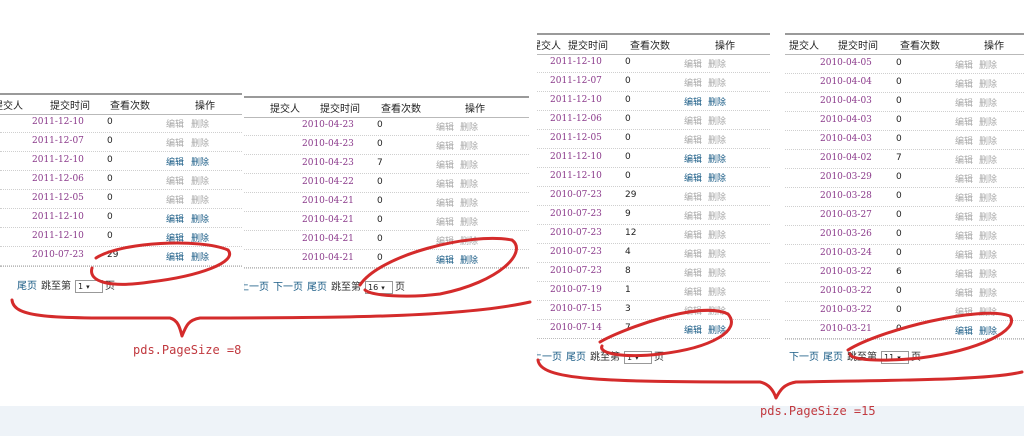 The image size is (1024, 436). Describe the element at coordinates (929, 336) in the screenshot. I see `circle-panel4-pager` at that location.